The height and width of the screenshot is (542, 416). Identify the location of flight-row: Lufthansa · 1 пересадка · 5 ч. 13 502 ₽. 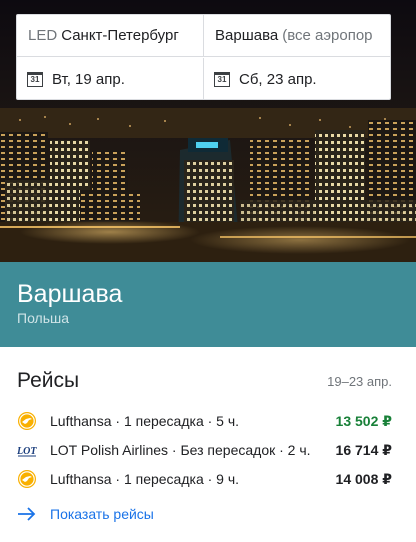
(208, 421).